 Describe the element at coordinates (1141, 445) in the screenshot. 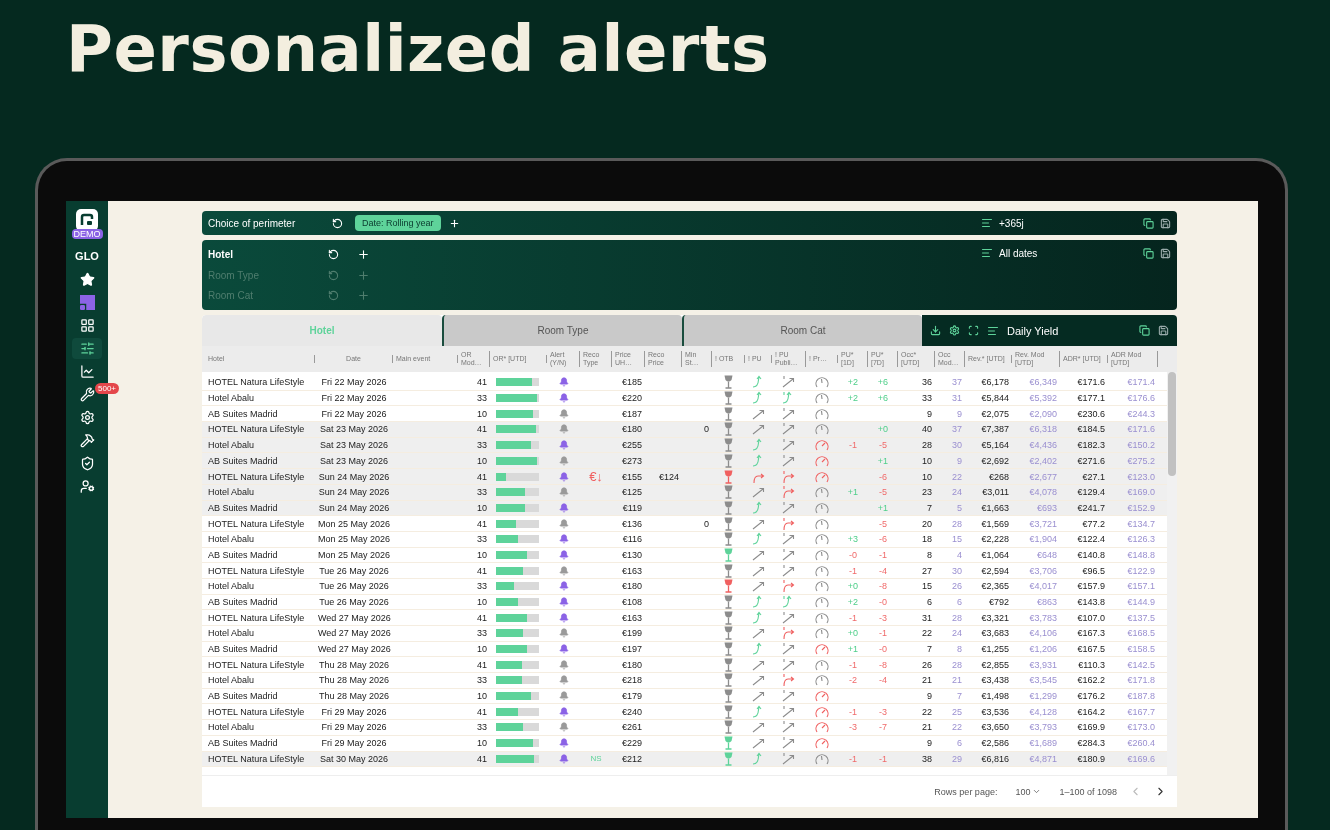

I see `table-cell-text: €150.2` at that location.